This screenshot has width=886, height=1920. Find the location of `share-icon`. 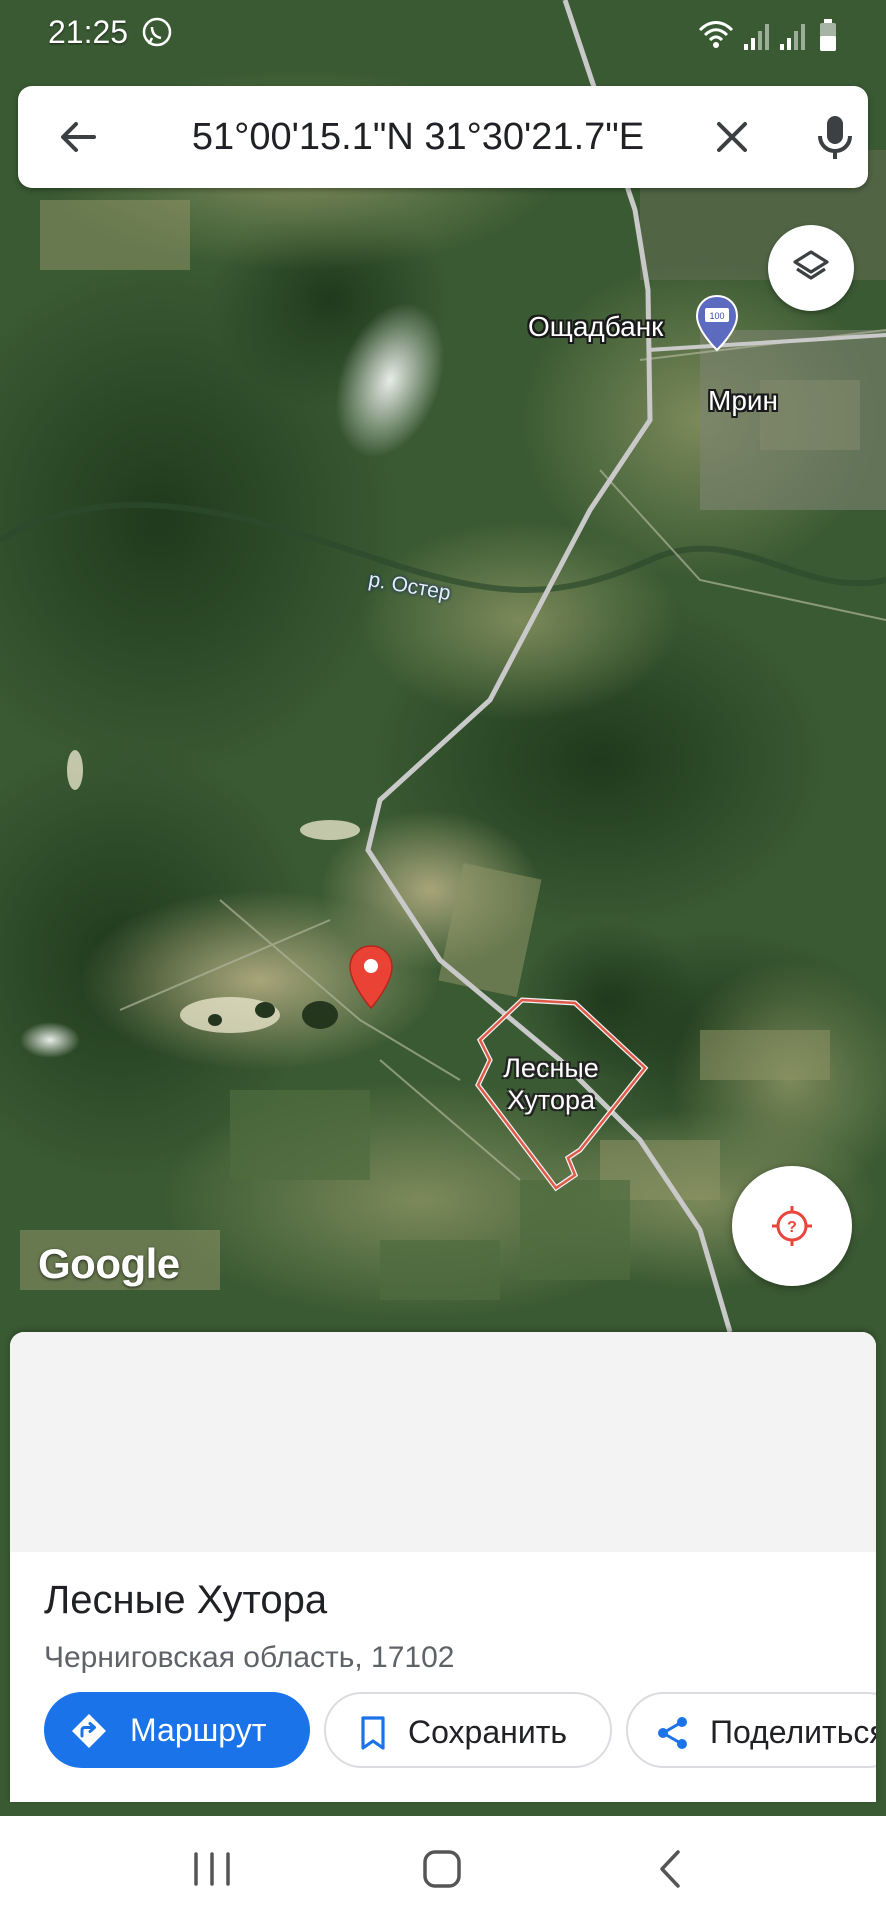

share-icon is located at coordinates (672, 1733).